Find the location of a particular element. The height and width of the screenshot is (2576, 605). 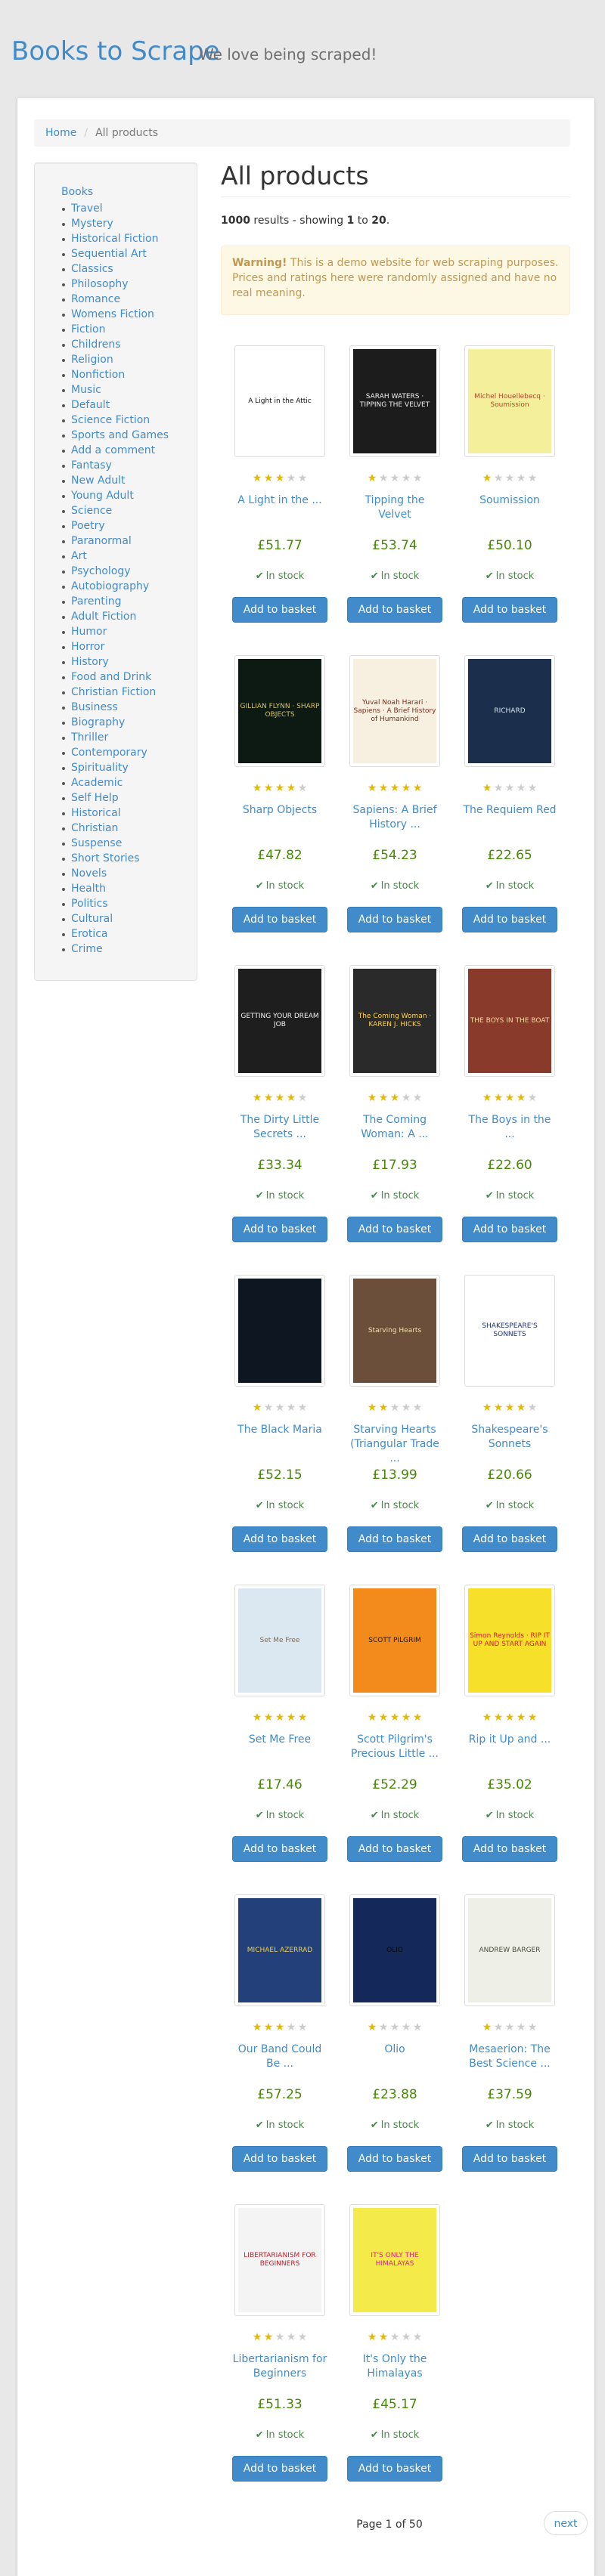

breadcrumb-home-link: Home is located at coordinates (60, 133).